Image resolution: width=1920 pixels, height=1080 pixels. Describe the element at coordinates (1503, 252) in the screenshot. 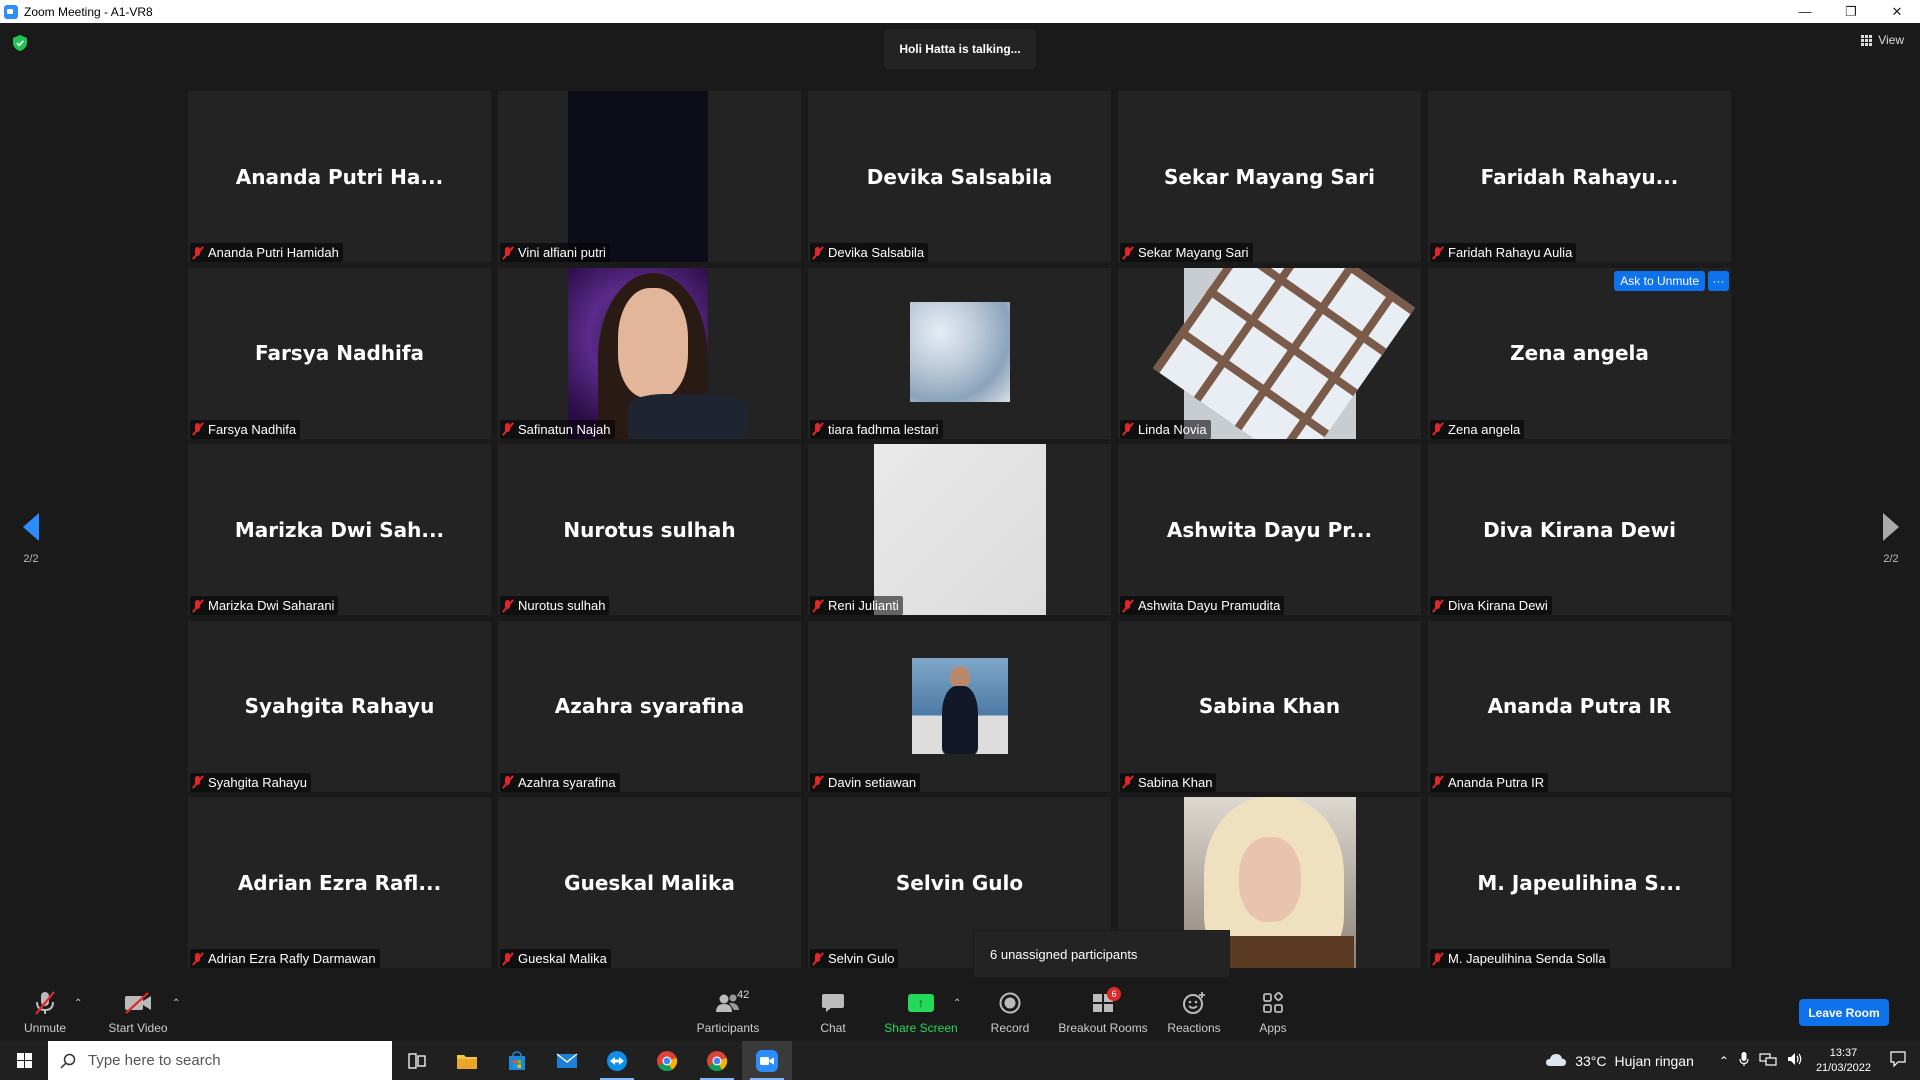

I see `participant-name-label: Faridah Rahayu Aulia` at that location.